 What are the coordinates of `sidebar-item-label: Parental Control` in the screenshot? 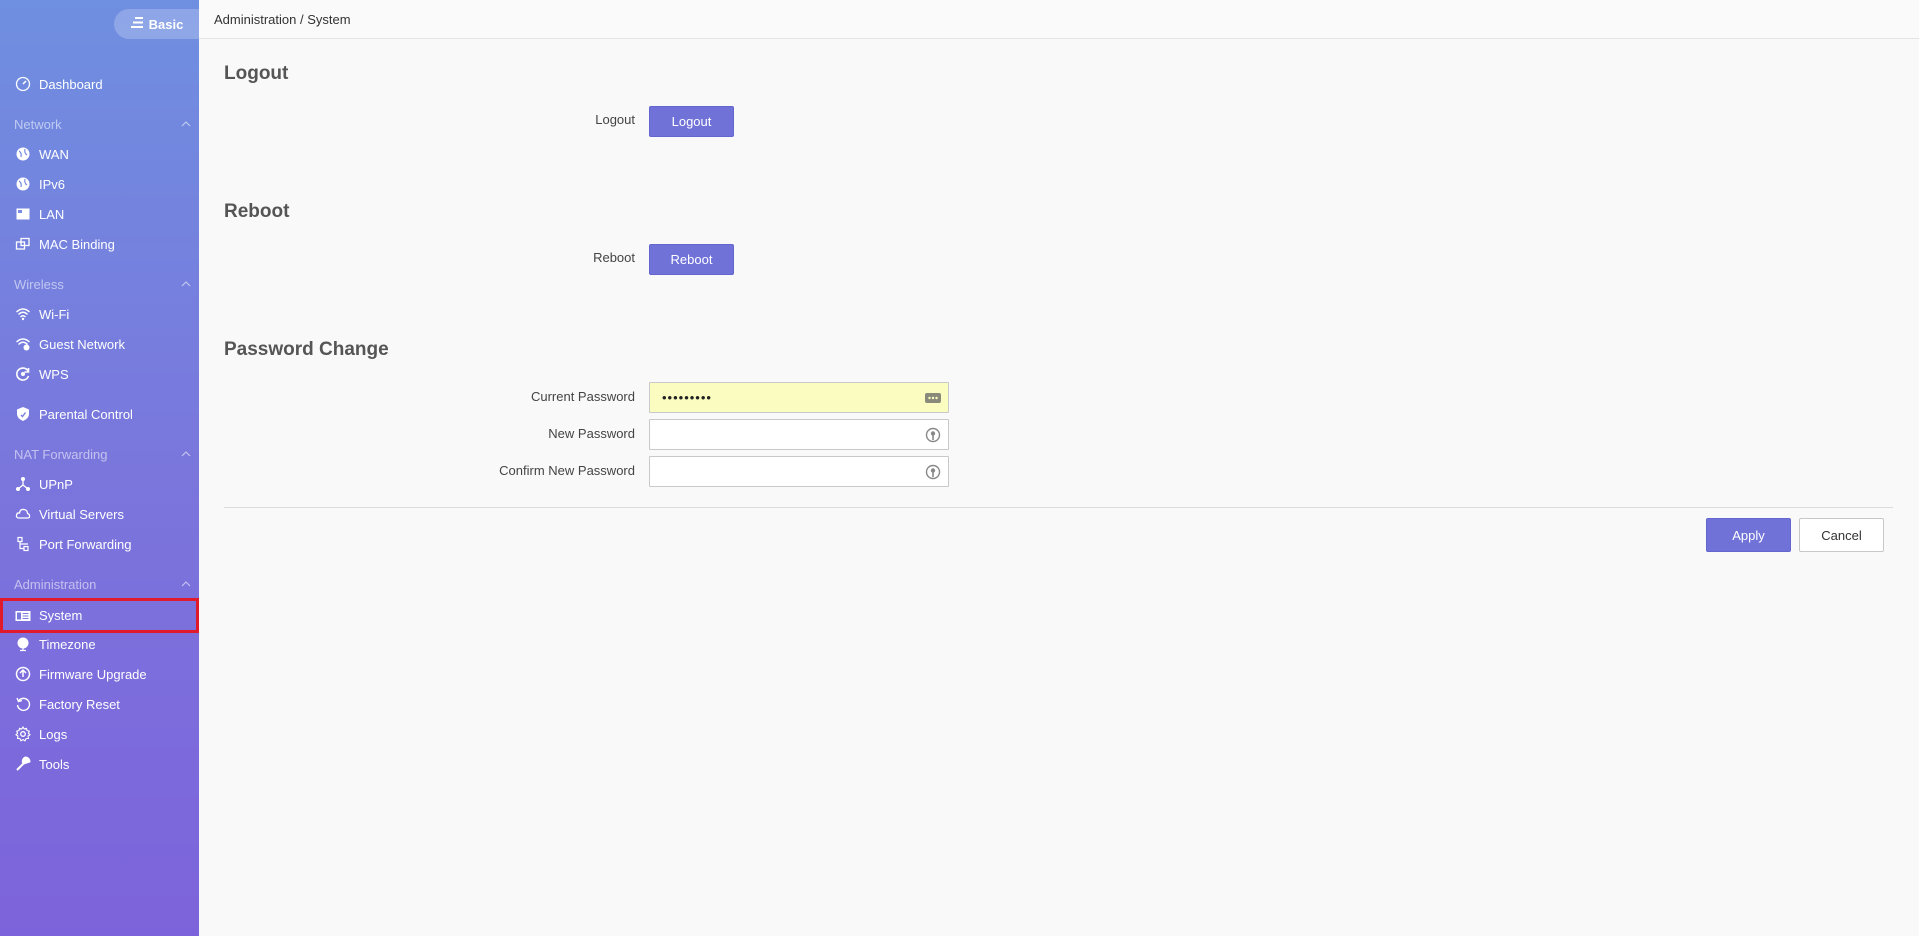 It's located at (86, 414).